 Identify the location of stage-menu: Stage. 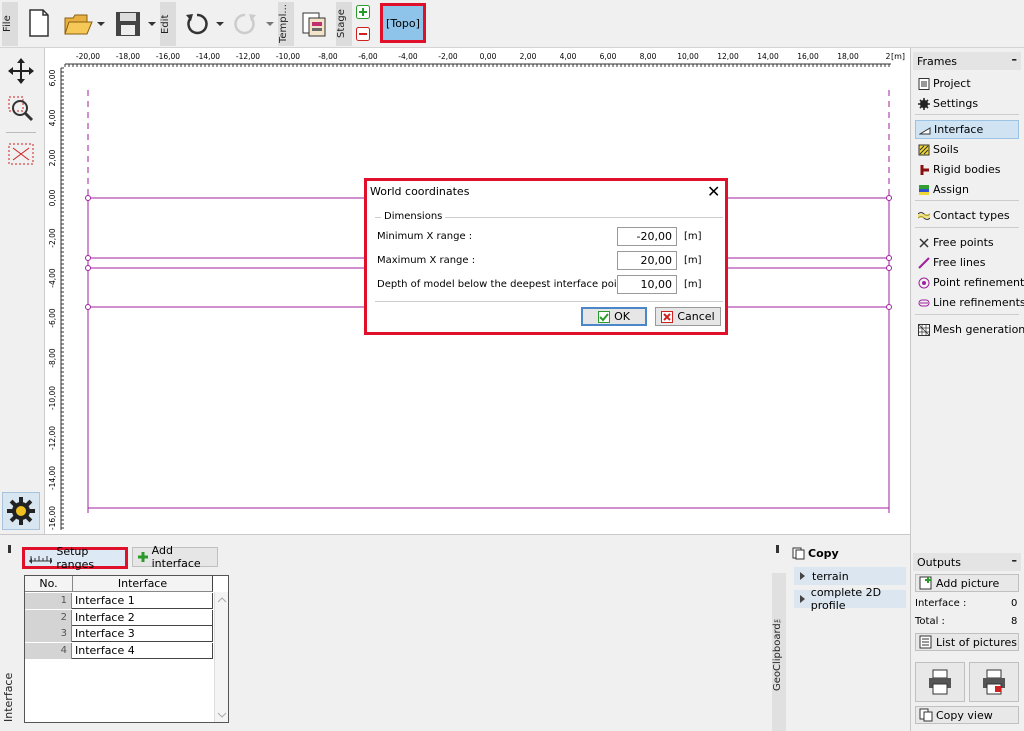
(344, 24).